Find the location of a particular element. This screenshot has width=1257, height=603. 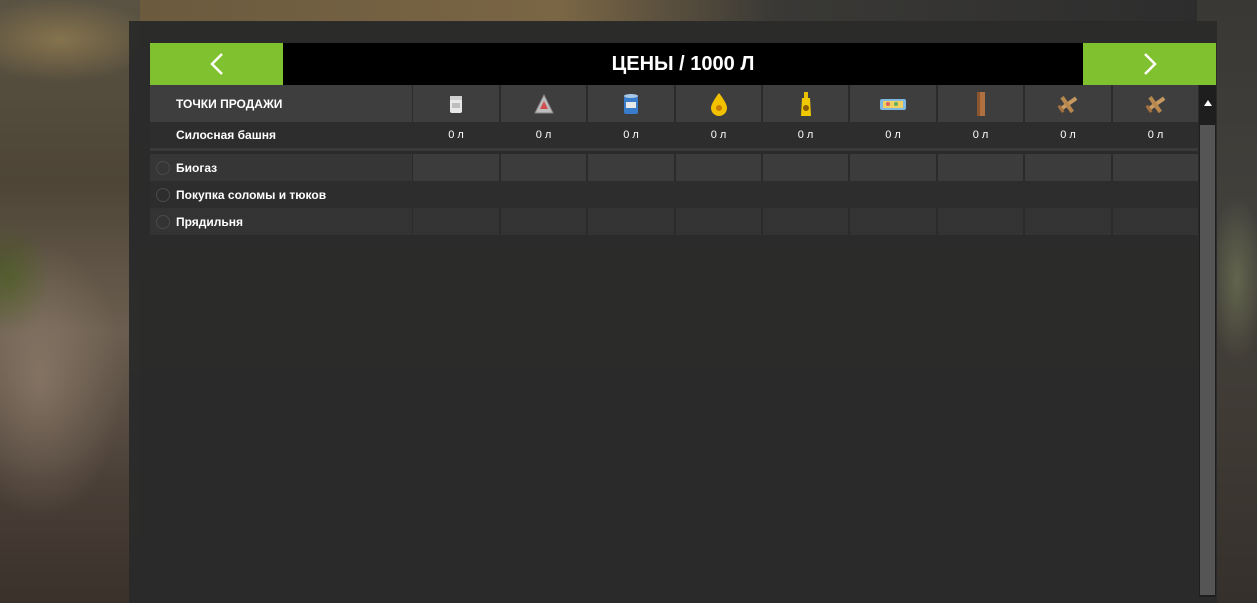

background-scenery-top is located at coordinates (668, 11).